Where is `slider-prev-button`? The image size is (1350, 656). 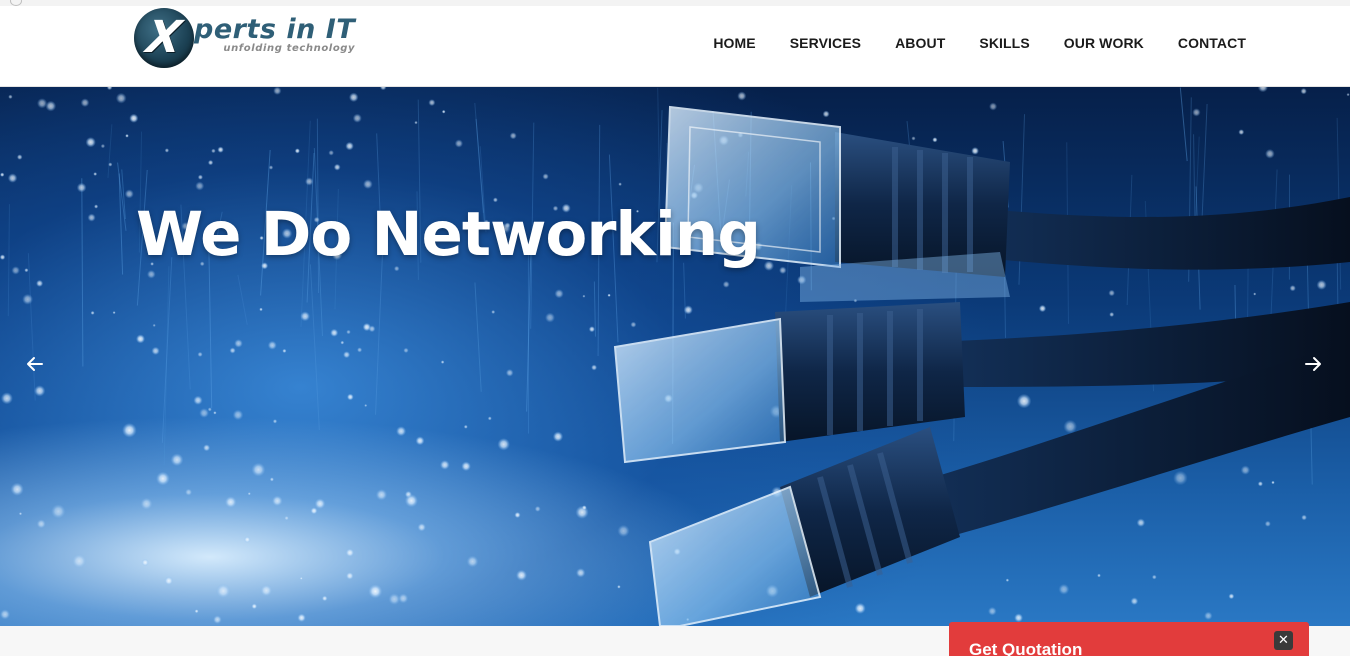
slider-prev-button is located at coordinates (35, 364).